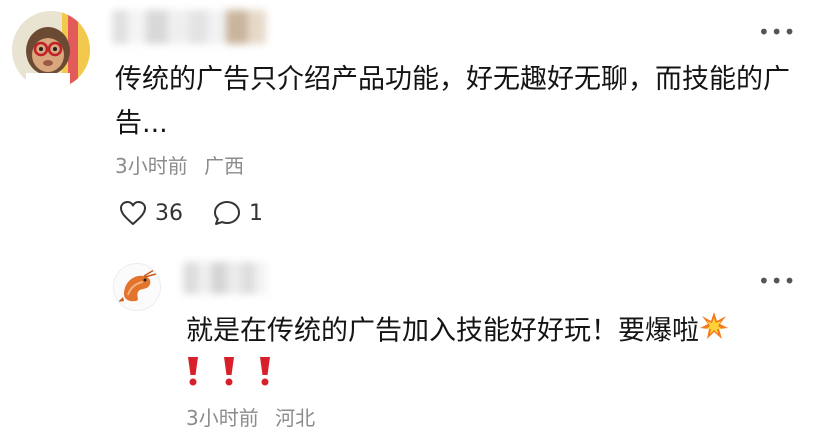 This screenshot has height=442, width=814. I want to click on avatar, so click(51, 50).